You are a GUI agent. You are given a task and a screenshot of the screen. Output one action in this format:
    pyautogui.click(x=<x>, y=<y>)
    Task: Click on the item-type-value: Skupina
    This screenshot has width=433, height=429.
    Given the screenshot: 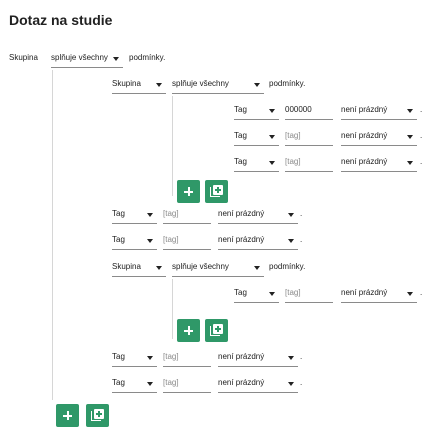 What is the action you would take?
    pyautogui.click(x=126, y=266)
    